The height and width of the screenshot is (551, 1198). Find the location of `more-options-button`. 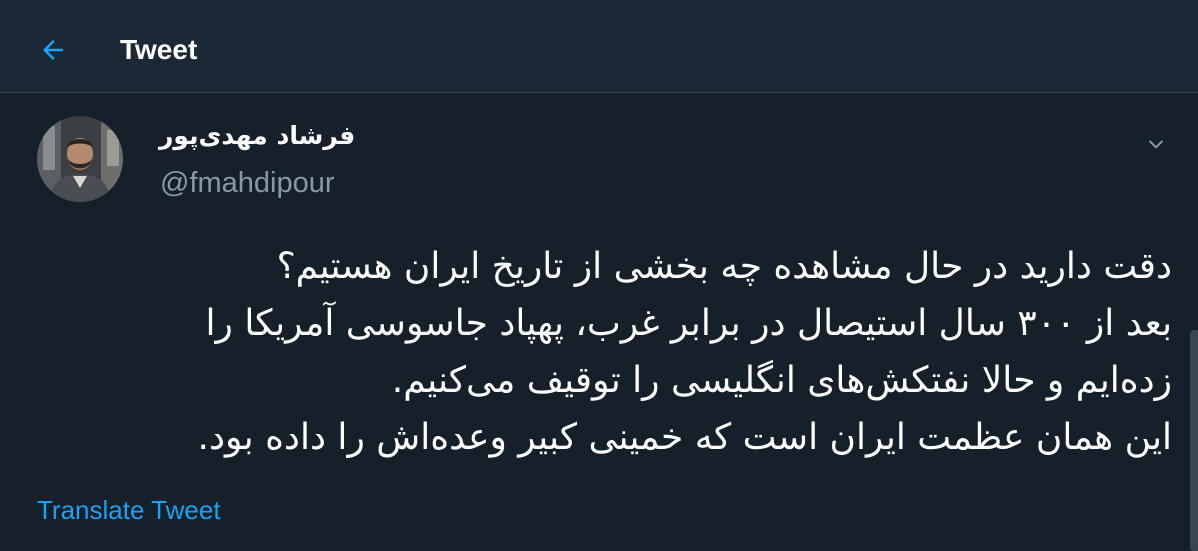

more-options-button is located at coordinates (1156, 144).